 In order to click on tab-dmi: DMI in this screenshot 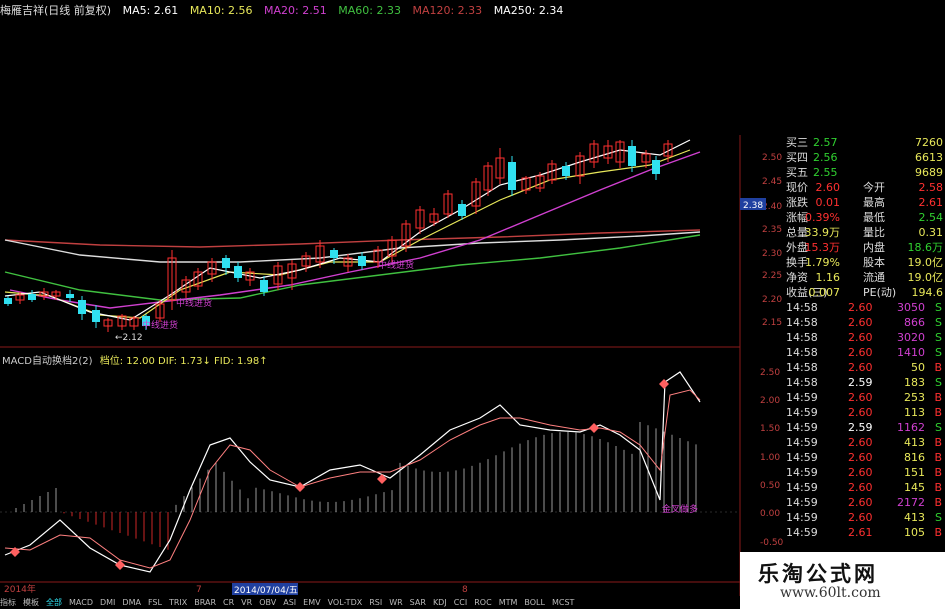, I will do `click(107, 602)`.